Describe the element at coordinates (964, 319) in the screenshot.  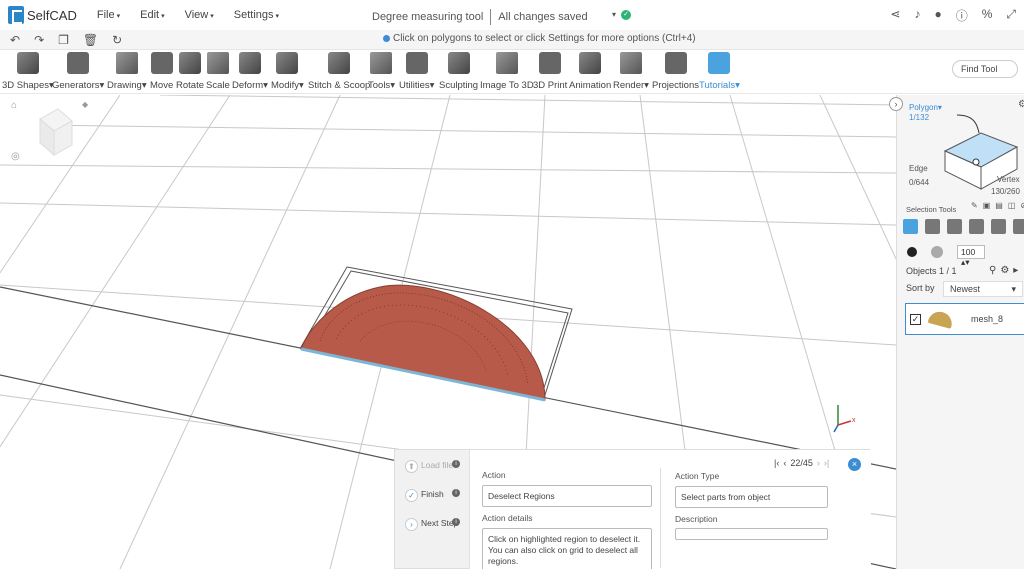
I see `object-list-item: ✓ mesh_8` at that location.